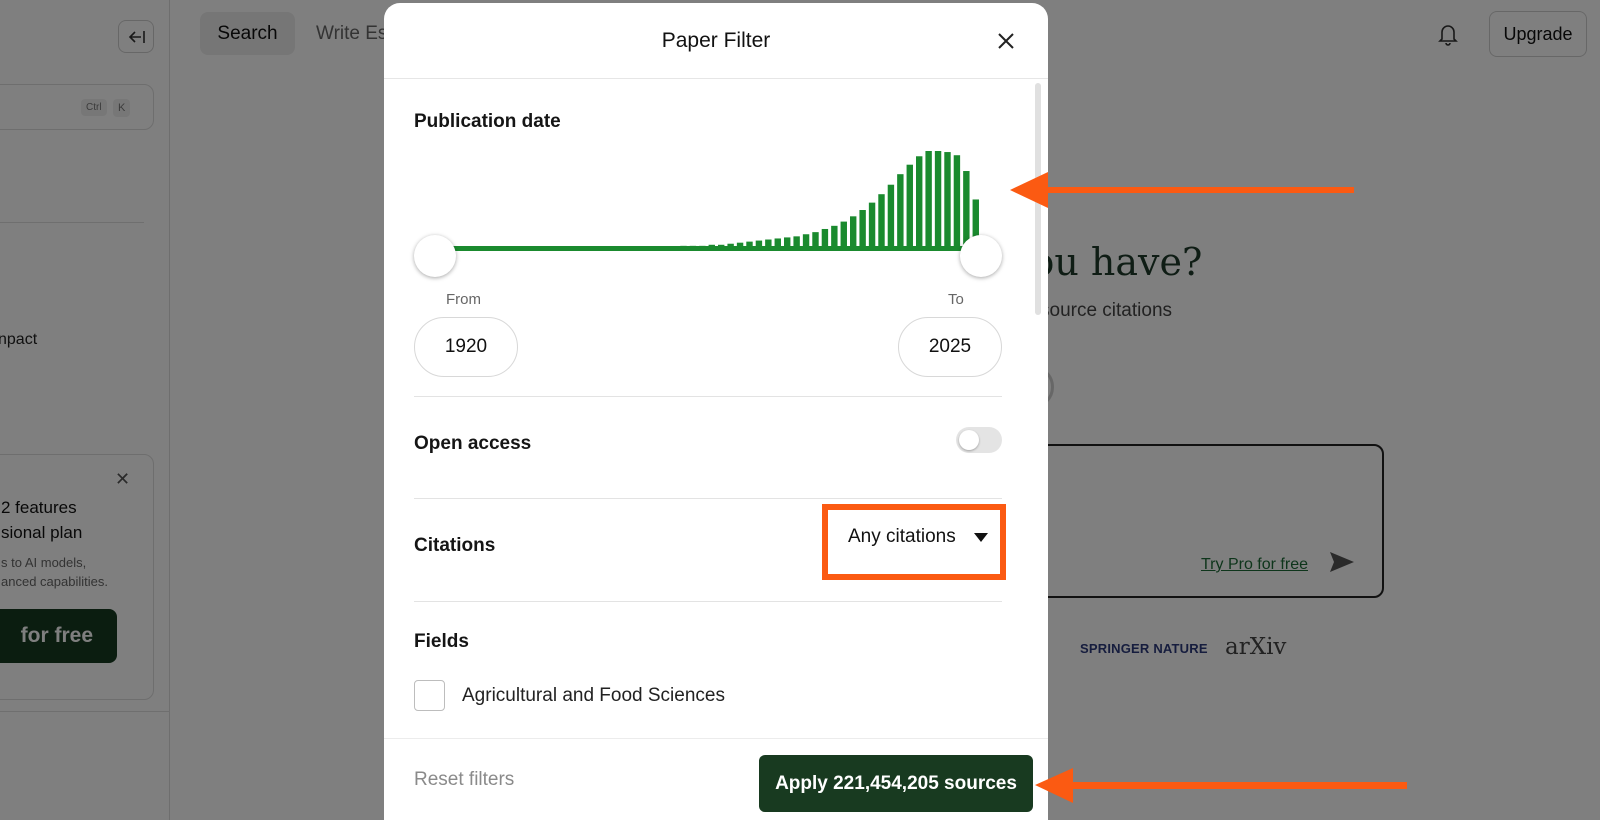 The width and height of the screenshot is (1600, 820). Describe the element at coordinates (980, 537) in the screenshot. I see `caret-down-icon` at that location.